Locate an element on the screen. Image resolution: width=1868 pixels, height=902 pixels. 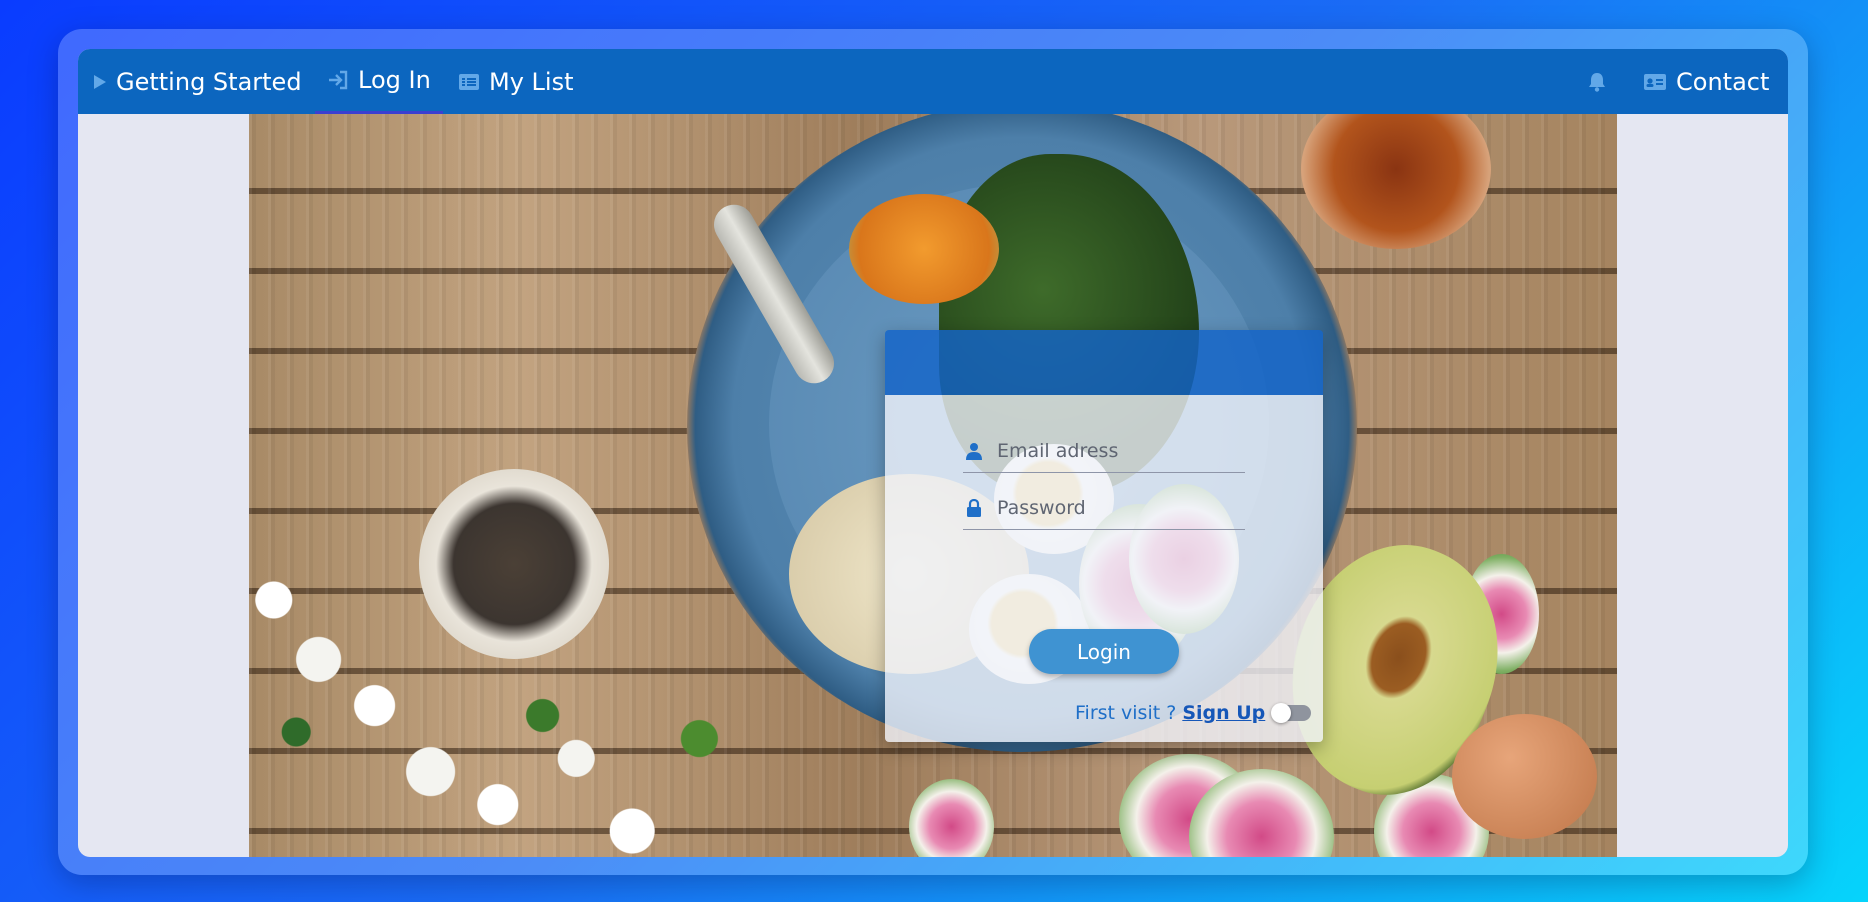
sign-up-link: Sign Up is located at coordinates (1223, 713).